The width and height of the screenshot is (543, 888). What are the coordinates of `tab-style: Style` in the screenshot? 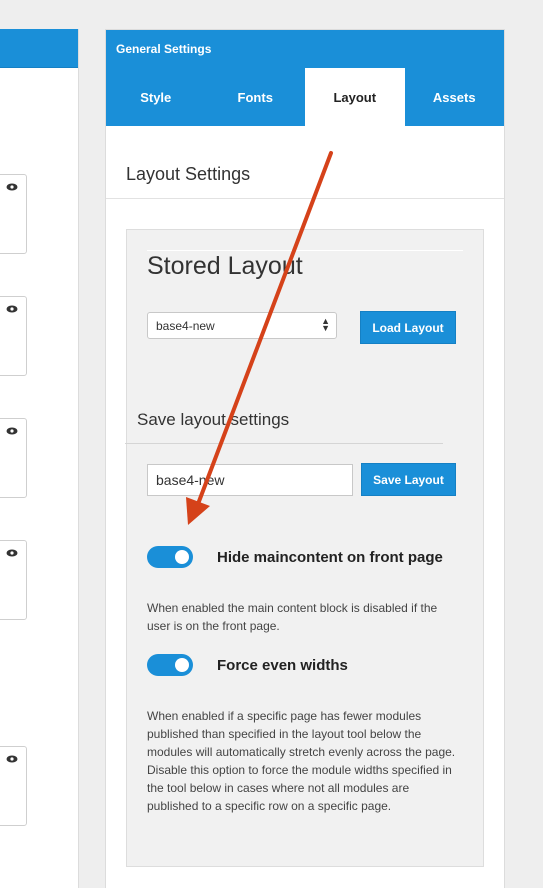 It's located at (156, 97).